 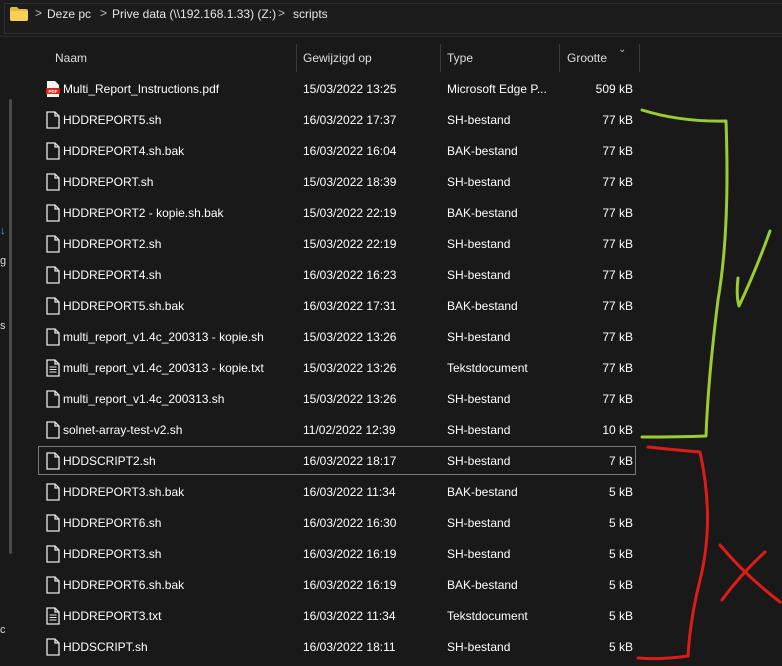 What do you see at coordinates (460, 58) in the screenshot?
I see `column-type-header: Type` at bounding box center [460, 58].